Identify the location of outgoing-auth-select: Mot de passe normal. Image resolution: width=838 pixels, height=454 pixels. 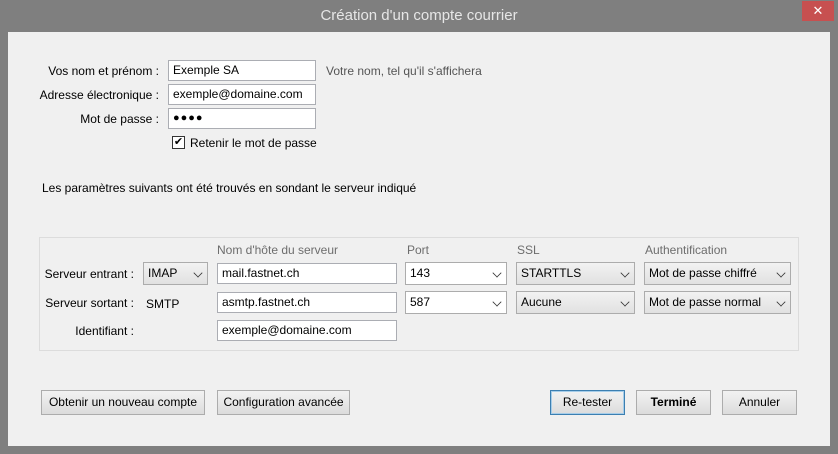
(717, 302).